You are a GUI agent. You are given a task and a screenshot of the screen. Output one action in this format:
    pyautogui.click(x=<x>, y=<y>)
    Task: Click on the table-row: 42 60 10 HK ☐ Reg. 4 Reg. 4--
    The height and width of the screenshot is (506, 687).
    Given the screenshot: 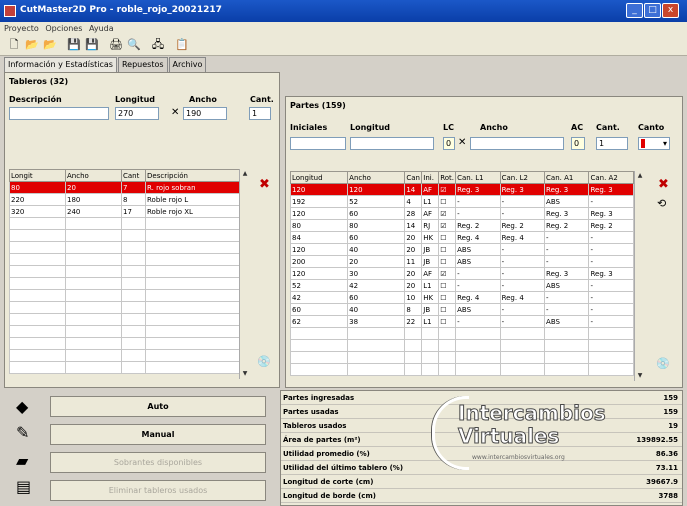 What is the action you would take?
    pyautogui.click(x=461, y=297)
    